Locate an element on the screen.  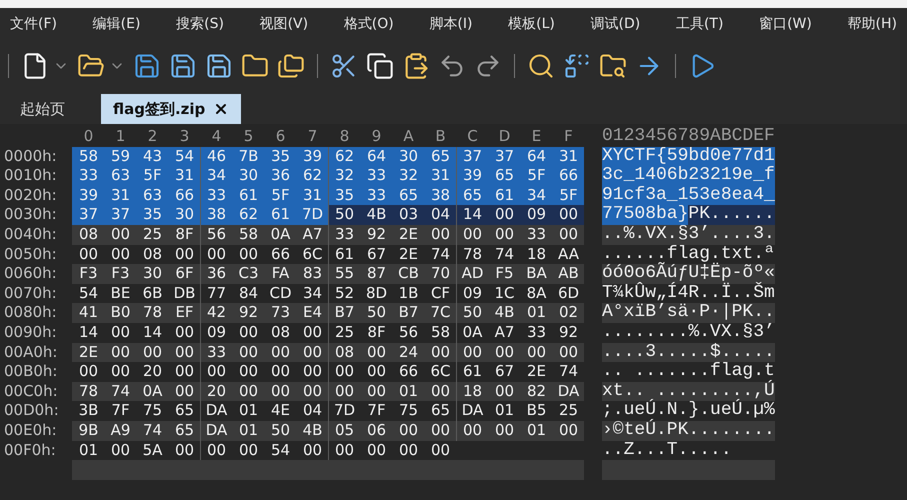
folders-icon is located at coordinates (291, 66).